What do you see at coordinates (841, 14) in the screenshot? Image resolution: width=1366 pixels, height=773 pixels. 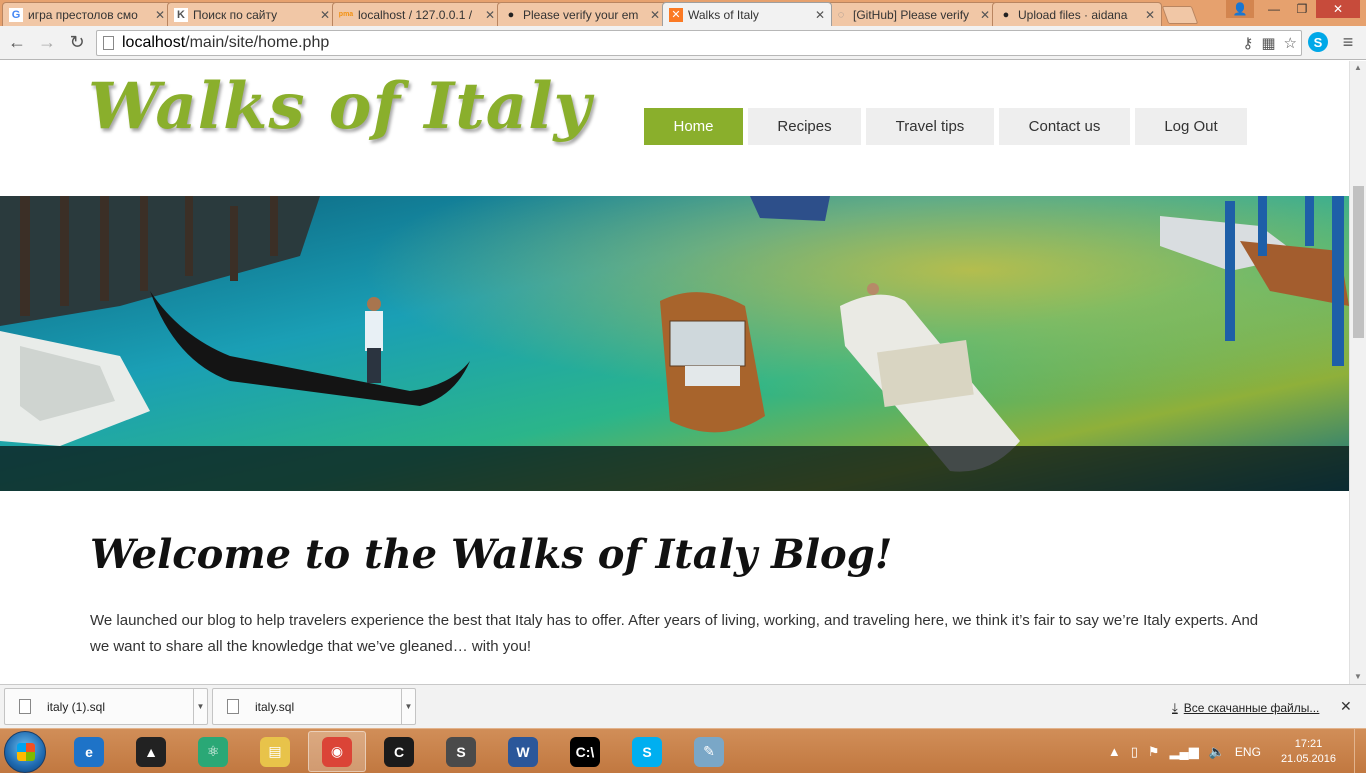 I see `loading-icon: ◌` at bounding box center [841, 14].